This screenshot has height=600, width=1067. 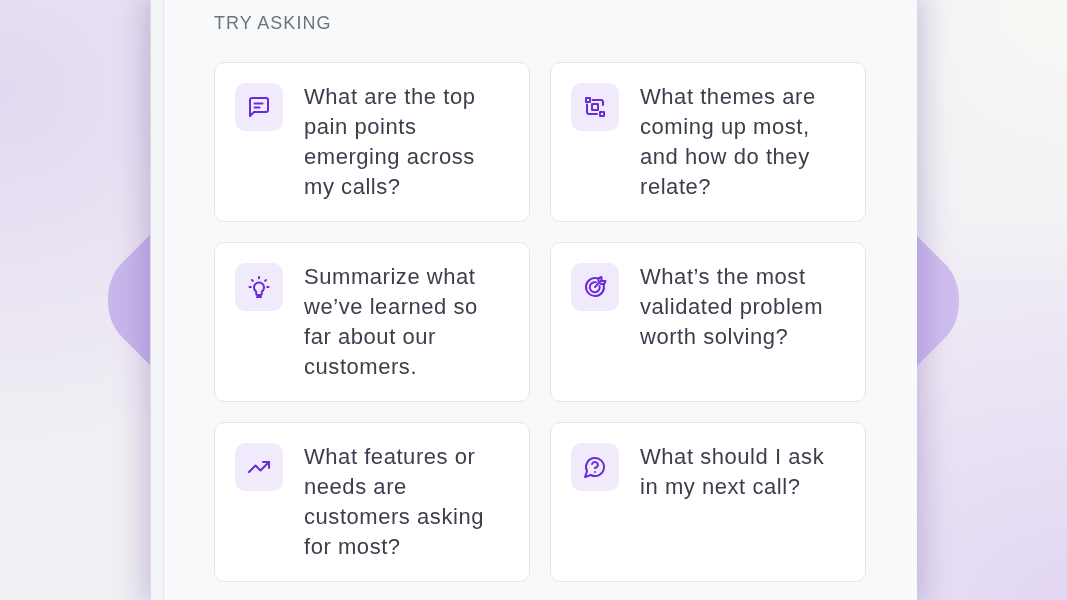 I want to click on chat-icon, so click(x=259, y=107).